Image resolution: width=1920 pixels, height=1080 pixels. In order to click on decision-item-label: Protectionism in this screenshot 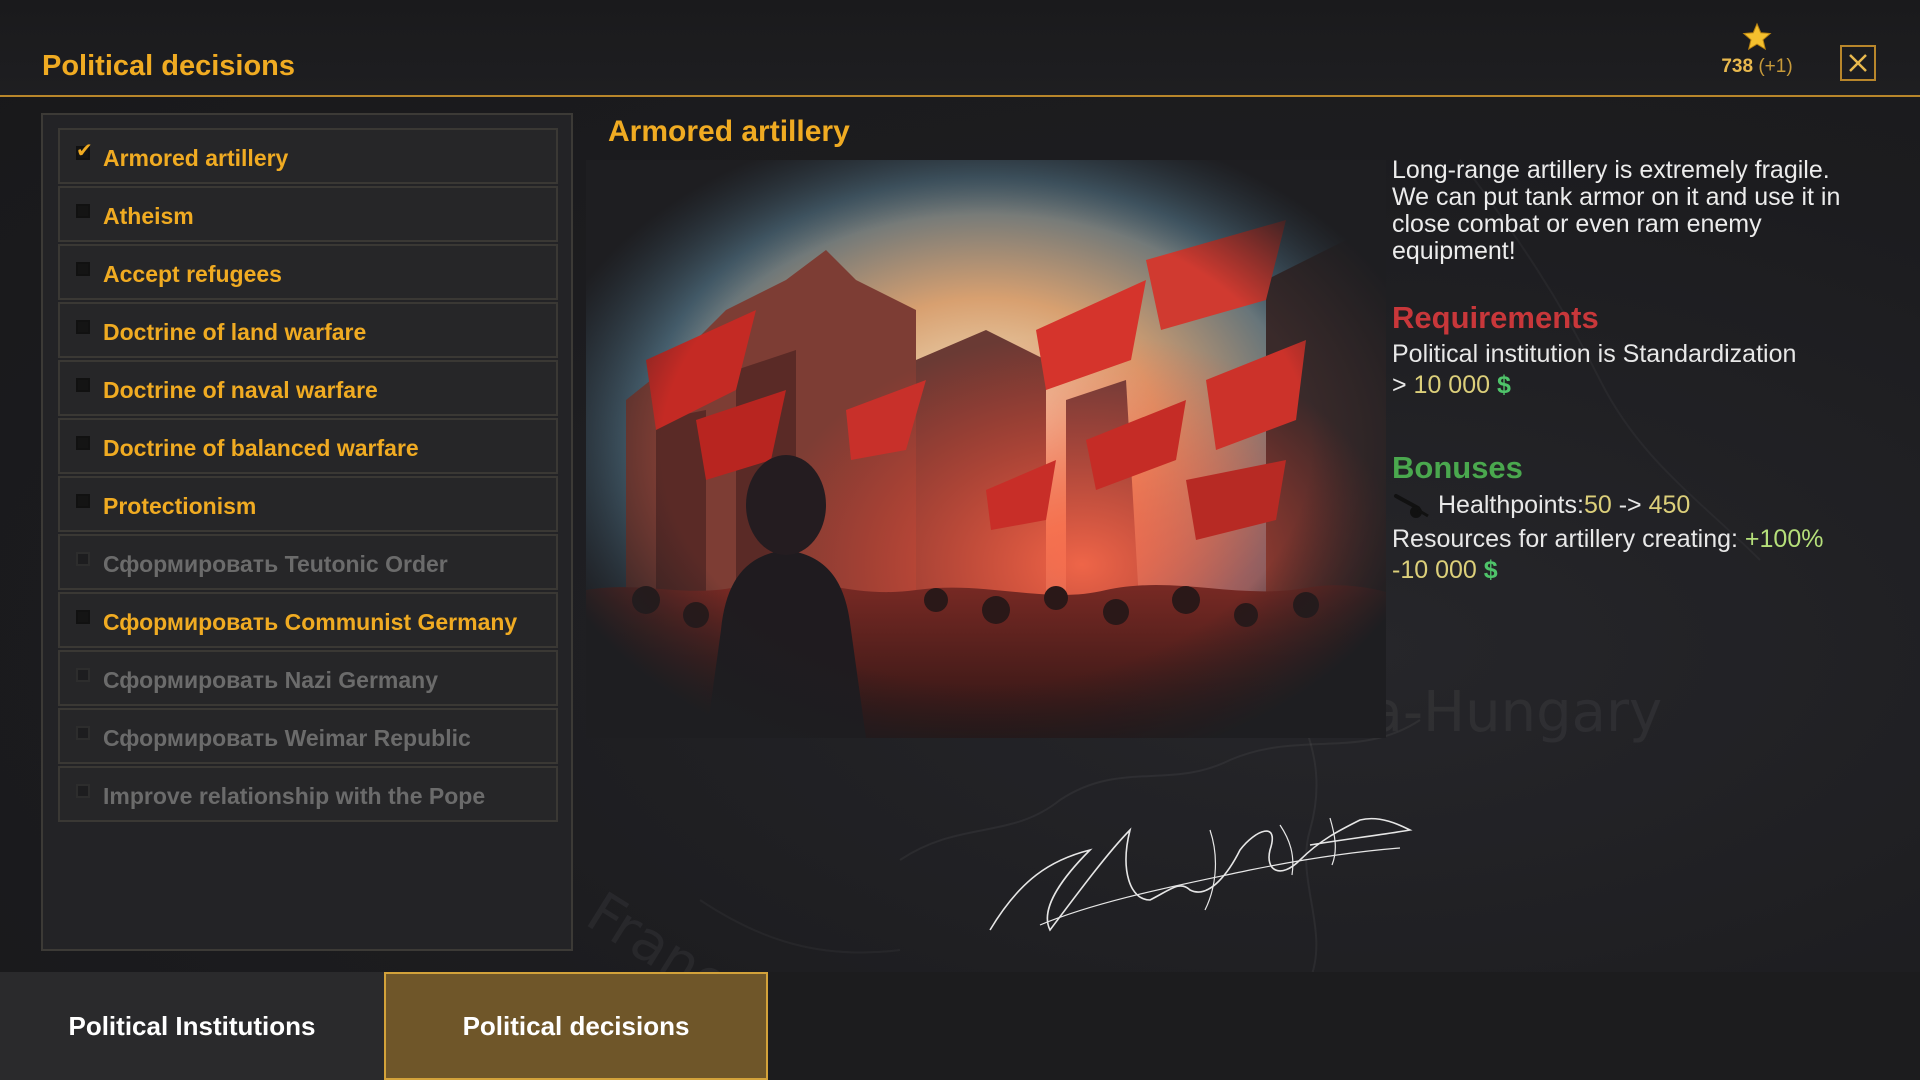, I will do `click(180, 506)`.